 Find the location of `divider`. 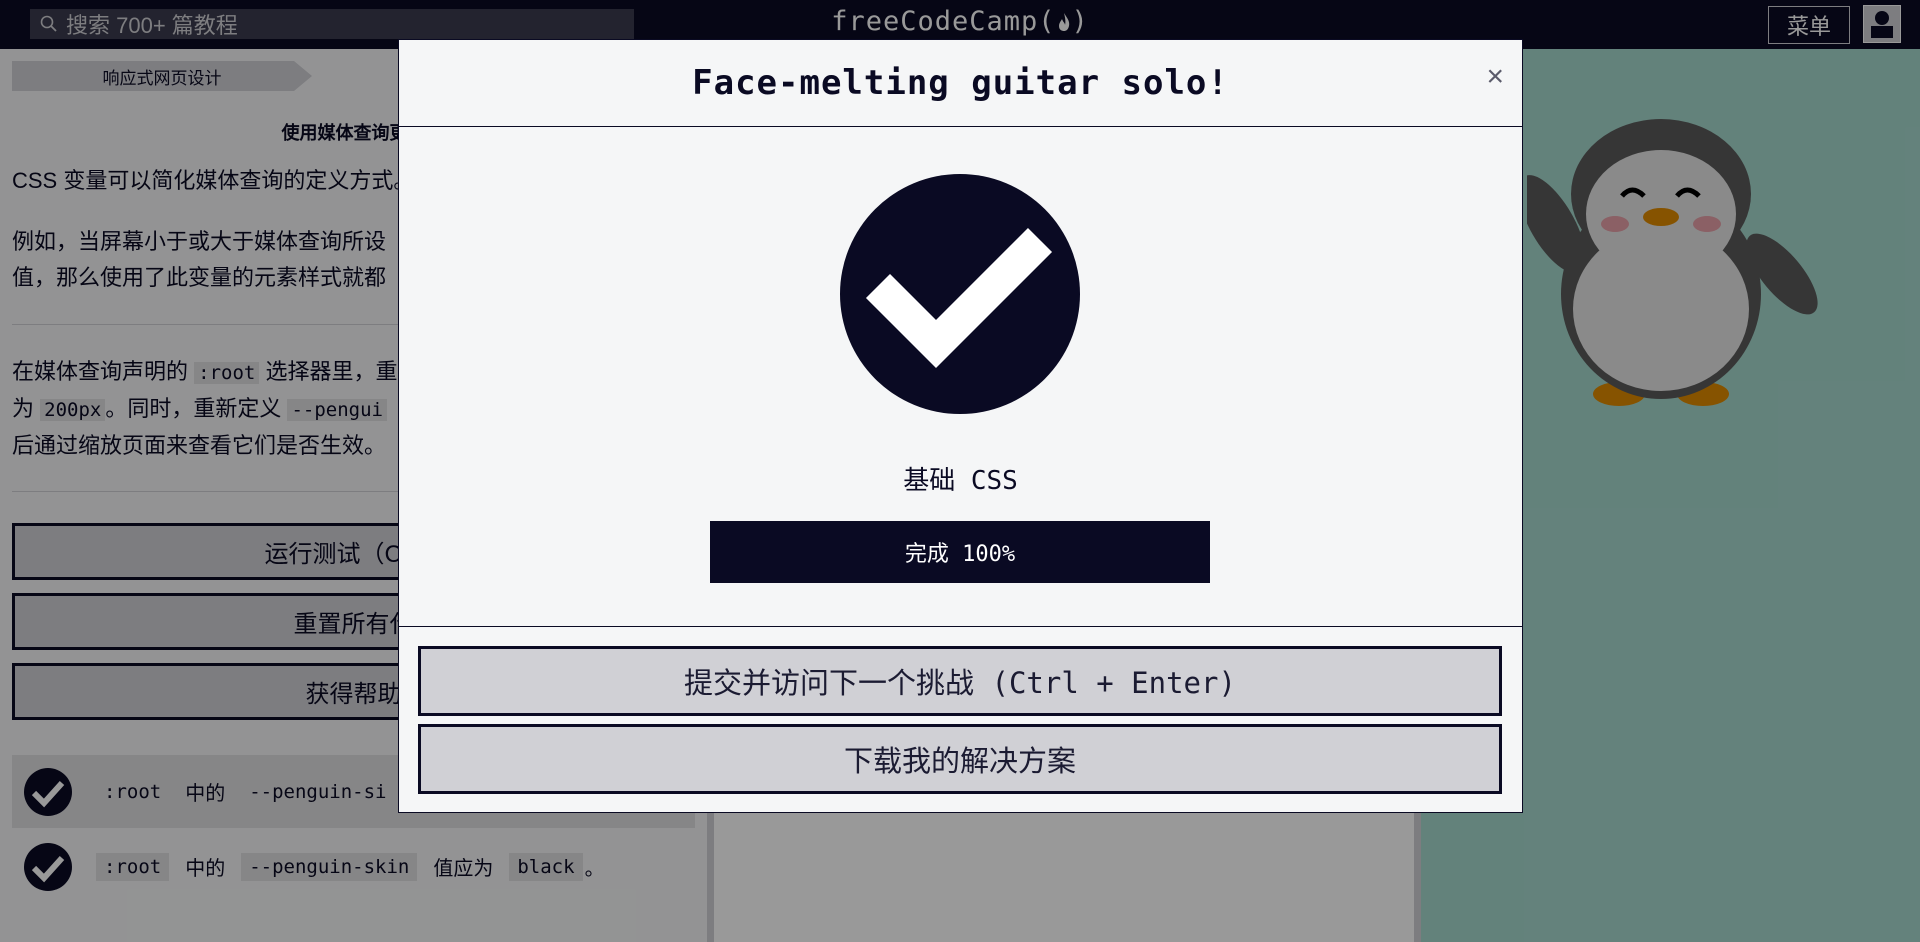

divider is located at coordinates (960, 626).